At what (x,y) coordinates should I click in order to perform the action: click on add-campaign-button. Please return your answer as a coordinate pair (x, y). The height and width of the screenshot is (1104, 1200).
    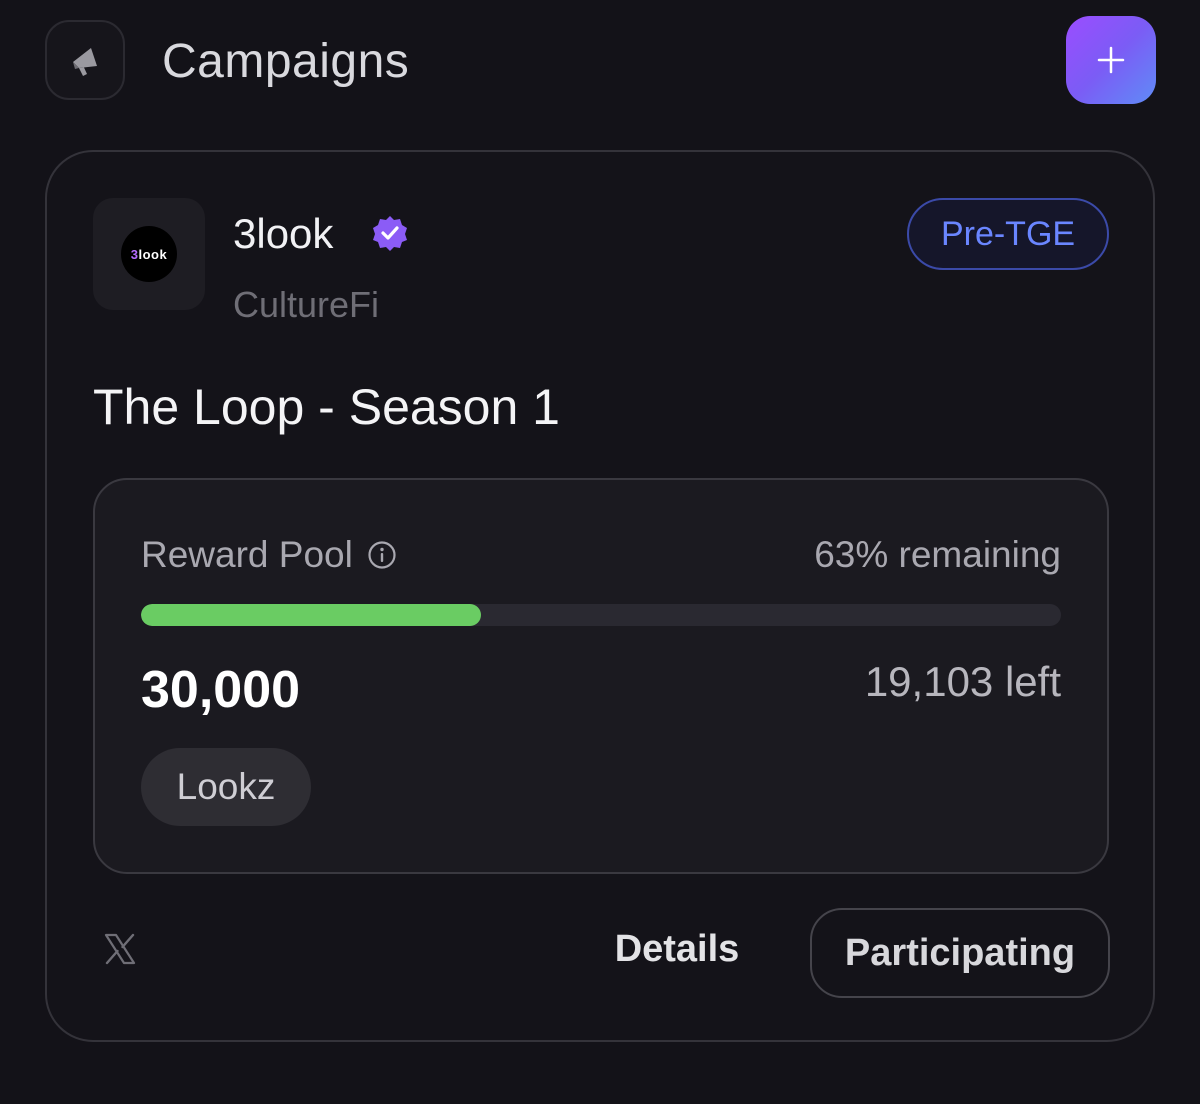
    Looking at the image, I should click on (1111, 60).